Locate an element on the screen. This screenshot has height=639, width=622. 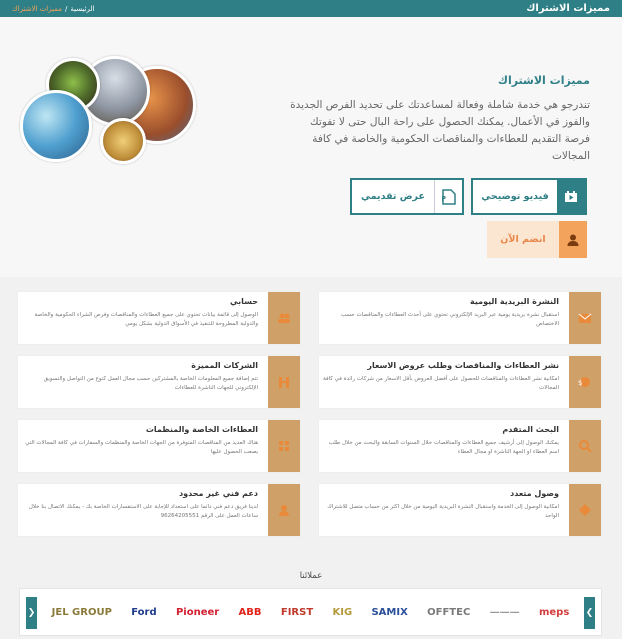
client-logo: ABB is located at coordinates (250, 612).